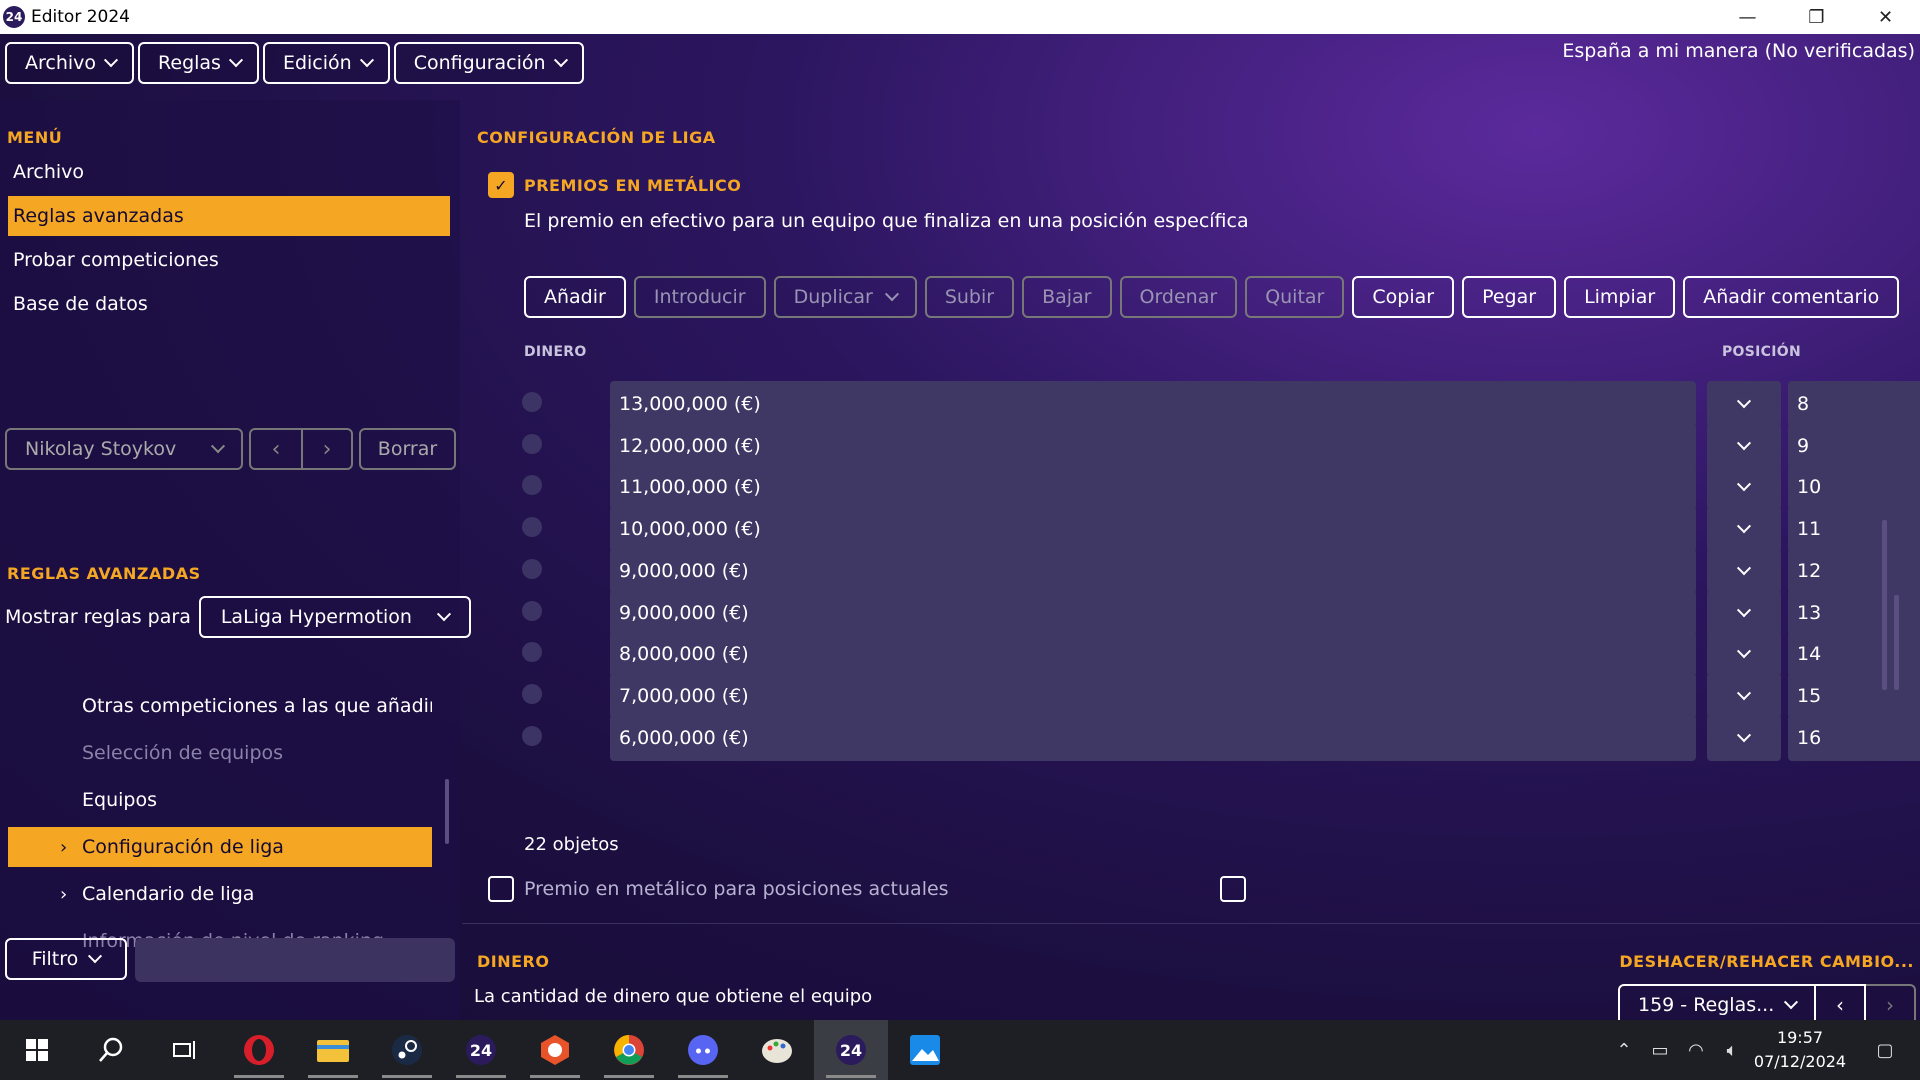 This screenshot has height=1080, width=1920. Describe the element at coordinates (326, 63) in the screenshot. I see `menu-edicion: Edición` at that location.